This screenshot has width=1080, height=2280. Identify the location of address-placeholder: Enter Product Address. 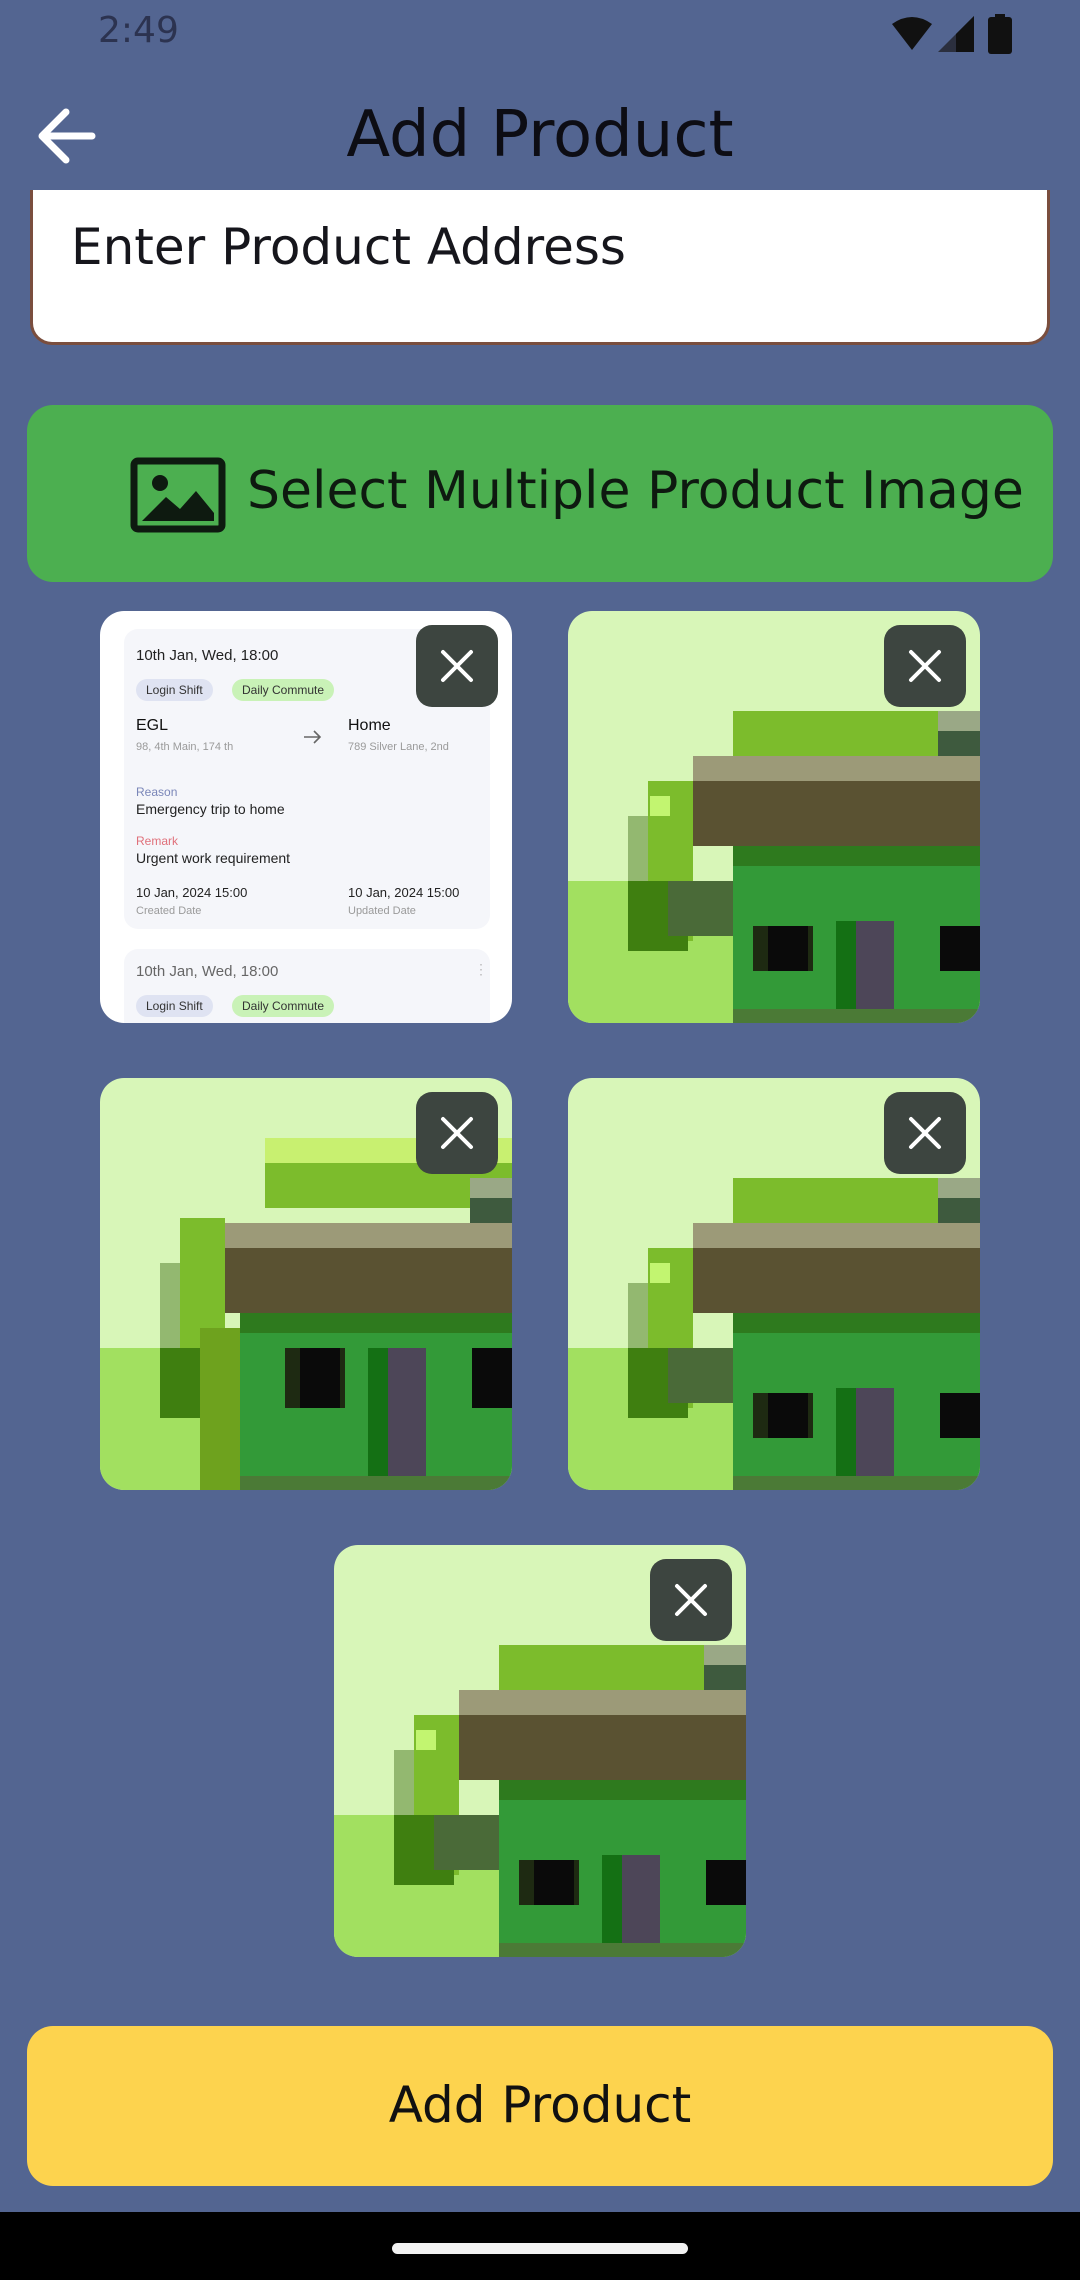
(348, 247).